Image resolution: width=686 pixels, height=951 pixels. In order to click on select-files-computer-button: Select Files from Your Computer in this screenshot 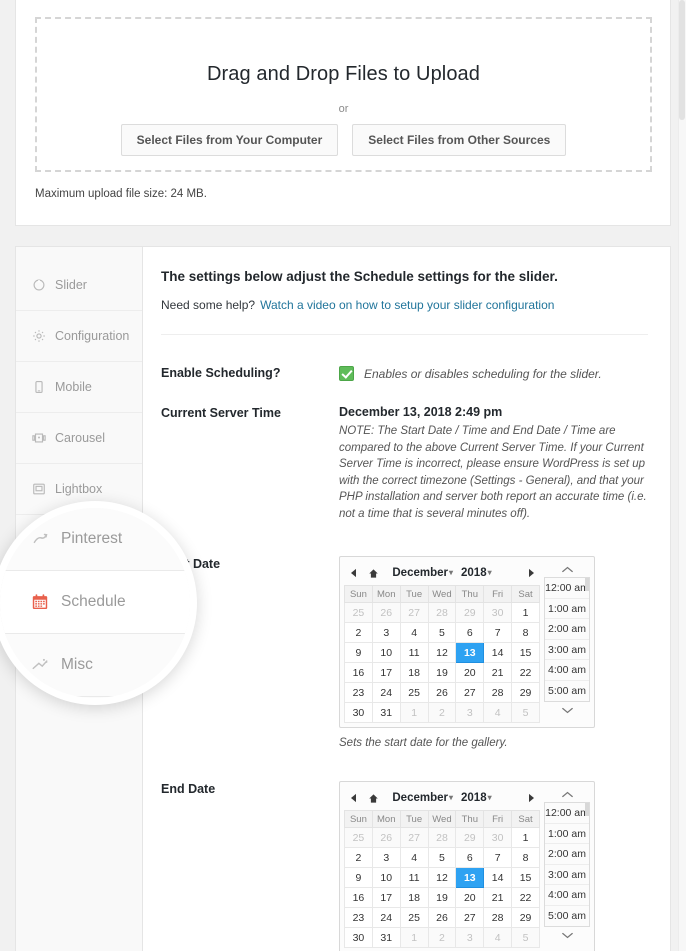, I will do `click(229, 140)`.